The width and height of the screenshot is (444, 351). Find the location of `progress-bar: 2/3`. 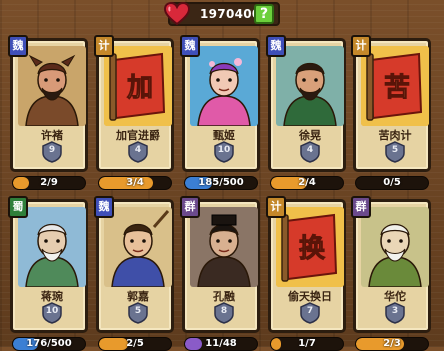

progress-bar: 2/3 is located at coordinates (392, 344).